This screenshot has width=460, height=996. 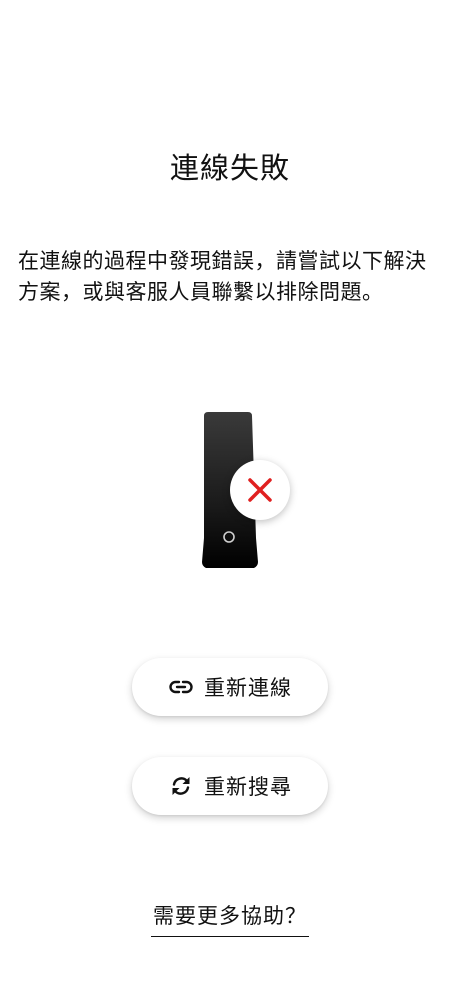 What do you see at coordinates (229, 168) in the screenshot?
I see `page-title: 連線失敗` at bounding box center [229, 168].